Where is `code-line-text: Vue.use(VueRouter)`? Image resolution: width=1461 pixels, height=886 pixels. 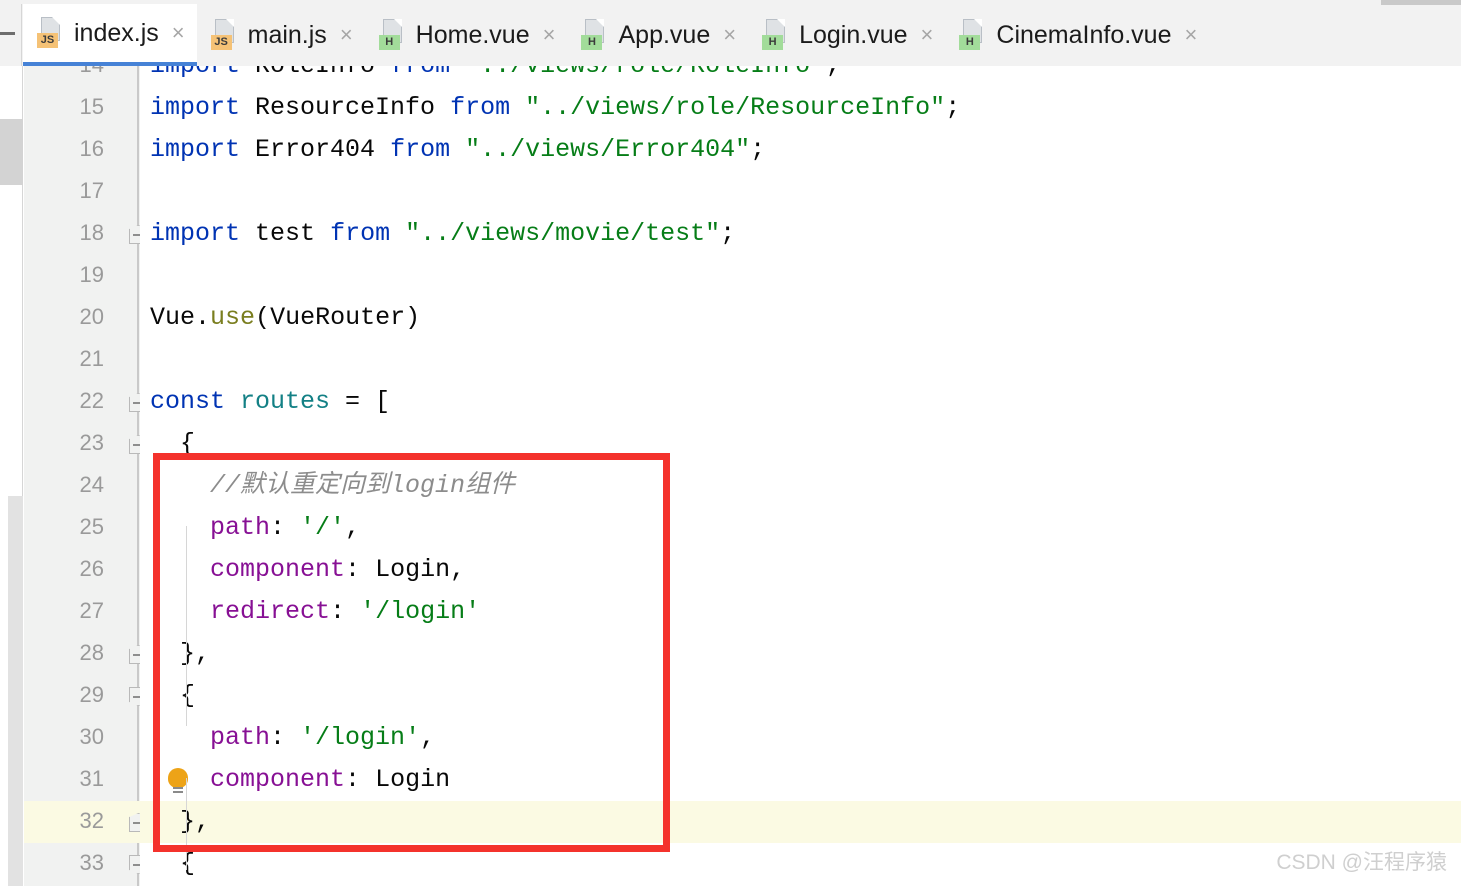 code-line-text: Vue.use(VueRouter) is located at coordinates (285, 317).